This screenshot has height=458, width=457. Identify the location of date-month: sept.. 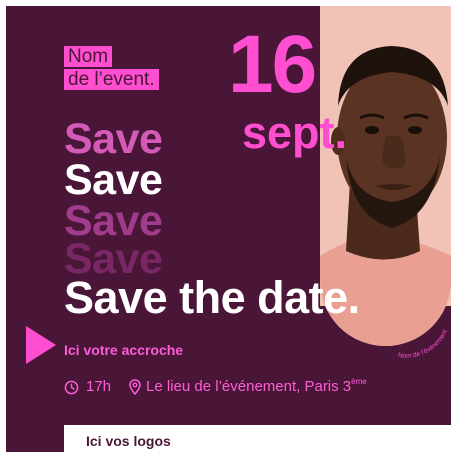
(295, 132).